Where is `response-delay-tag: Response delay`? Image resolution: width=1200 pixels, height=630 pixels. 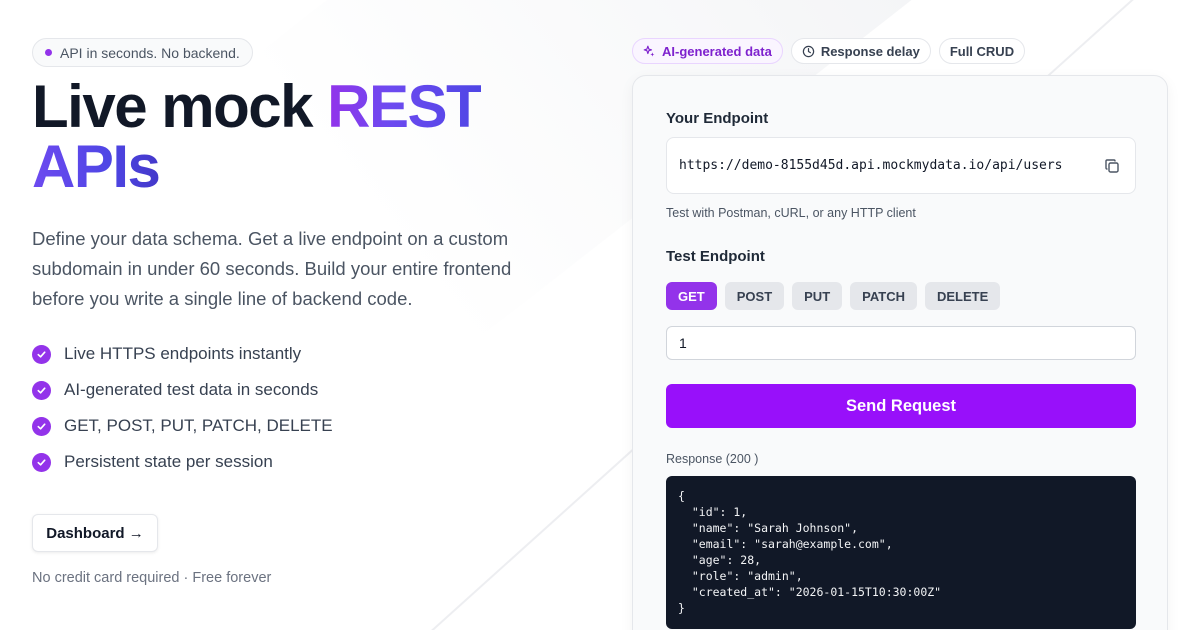 response-delay-tag: Response delay is located at coordinates (860, 51).